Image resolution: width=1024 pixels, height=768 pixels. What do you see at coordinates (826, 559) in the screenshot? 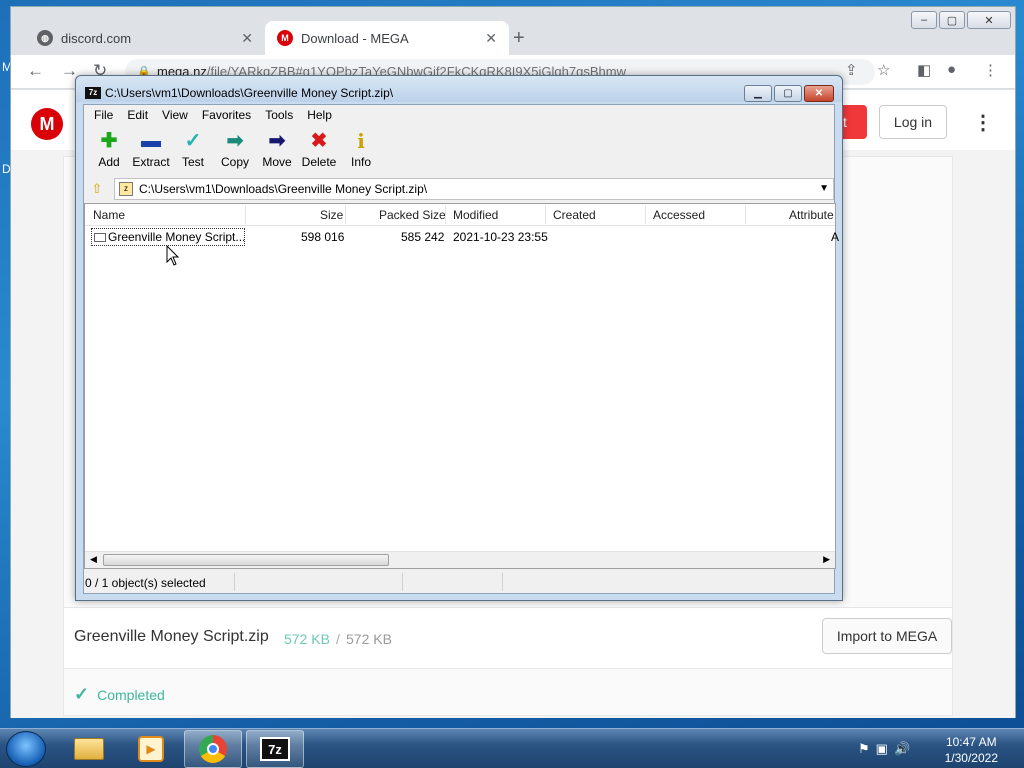
I see `scroll-right-icon: ▶` at bounding box center [826, 559].